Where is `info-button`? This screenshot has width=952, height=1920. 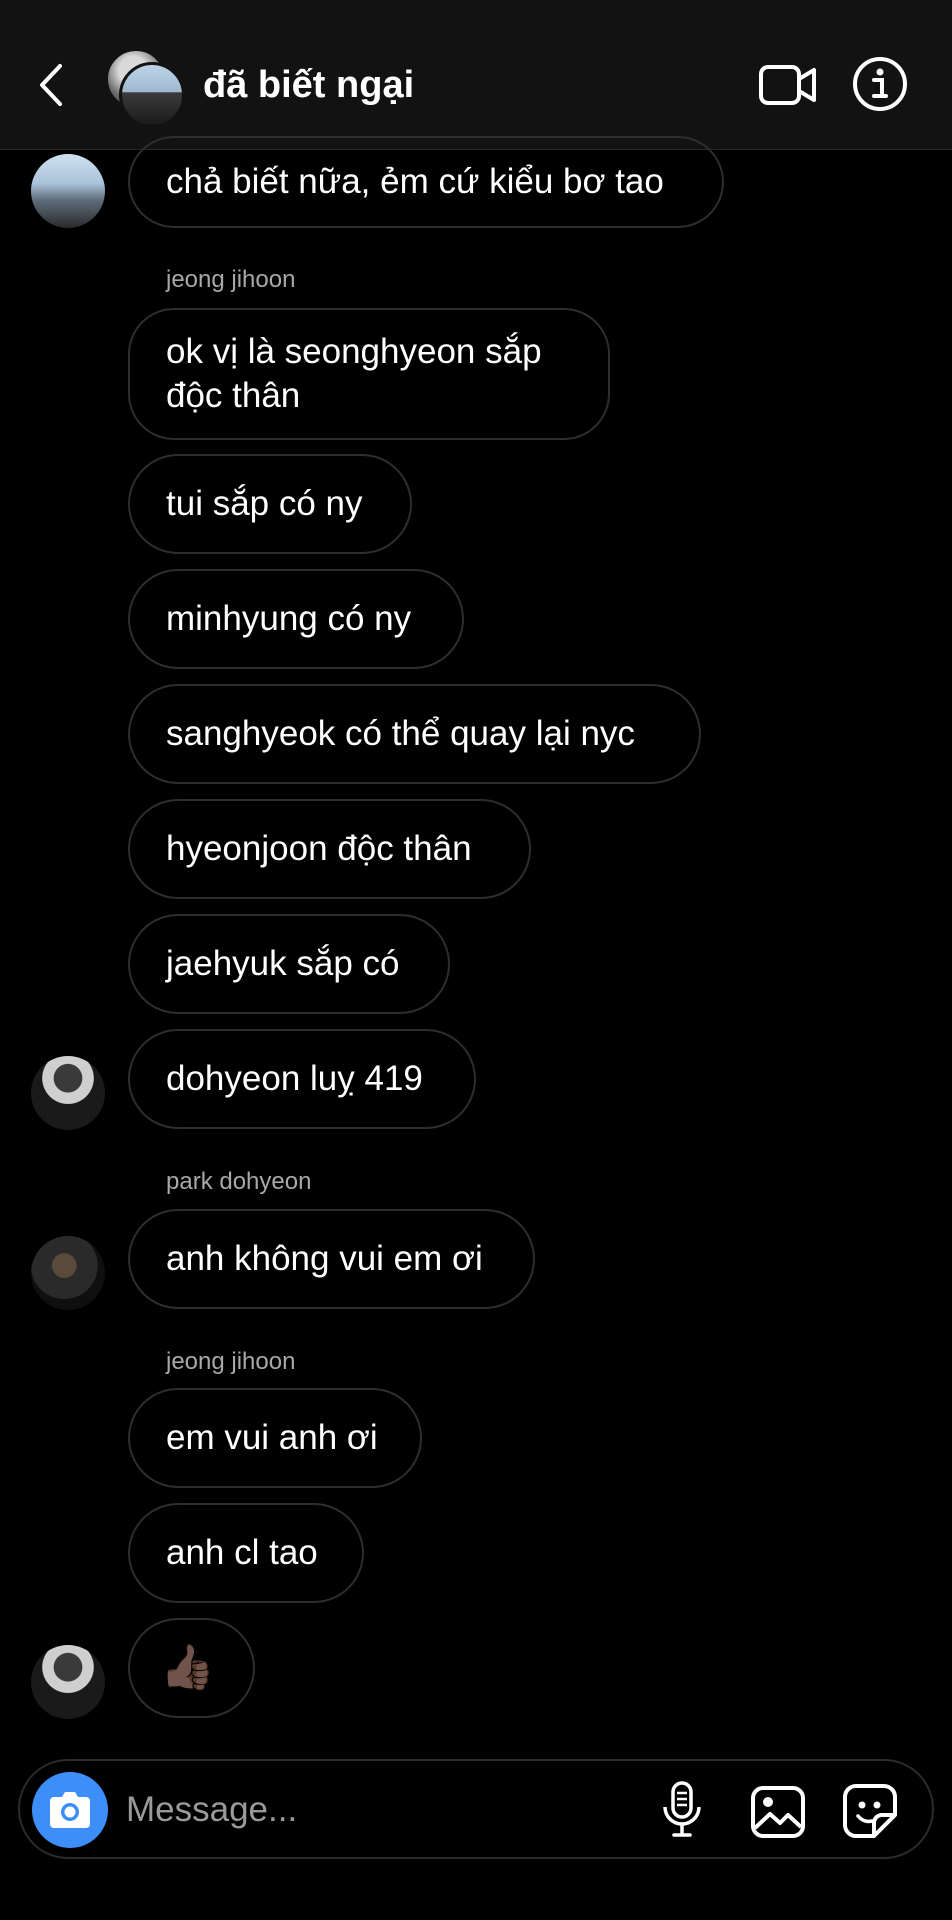 info-button is located at coordinates (880, 84).